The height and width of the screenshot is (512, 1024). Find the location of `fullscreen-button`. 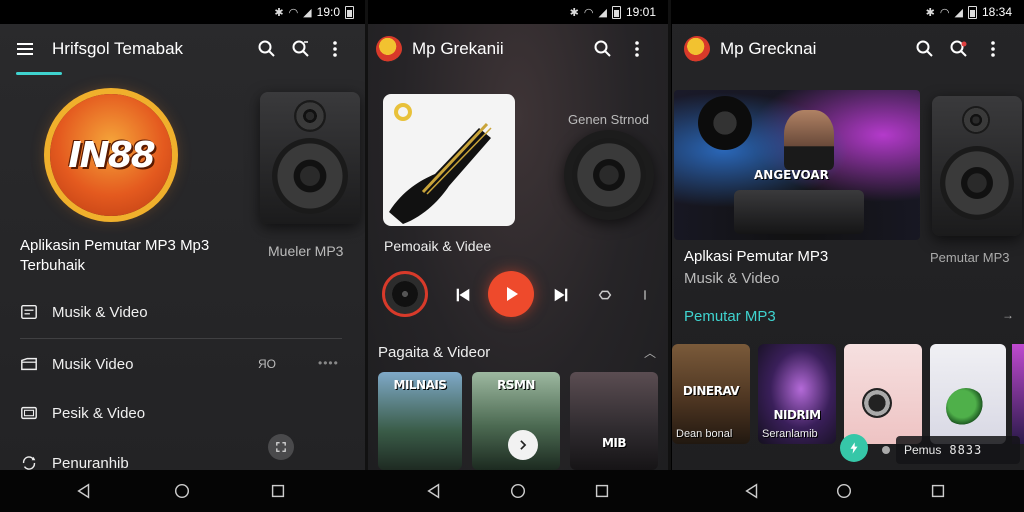

fullscreen-button is located at coordinates (281, 447).